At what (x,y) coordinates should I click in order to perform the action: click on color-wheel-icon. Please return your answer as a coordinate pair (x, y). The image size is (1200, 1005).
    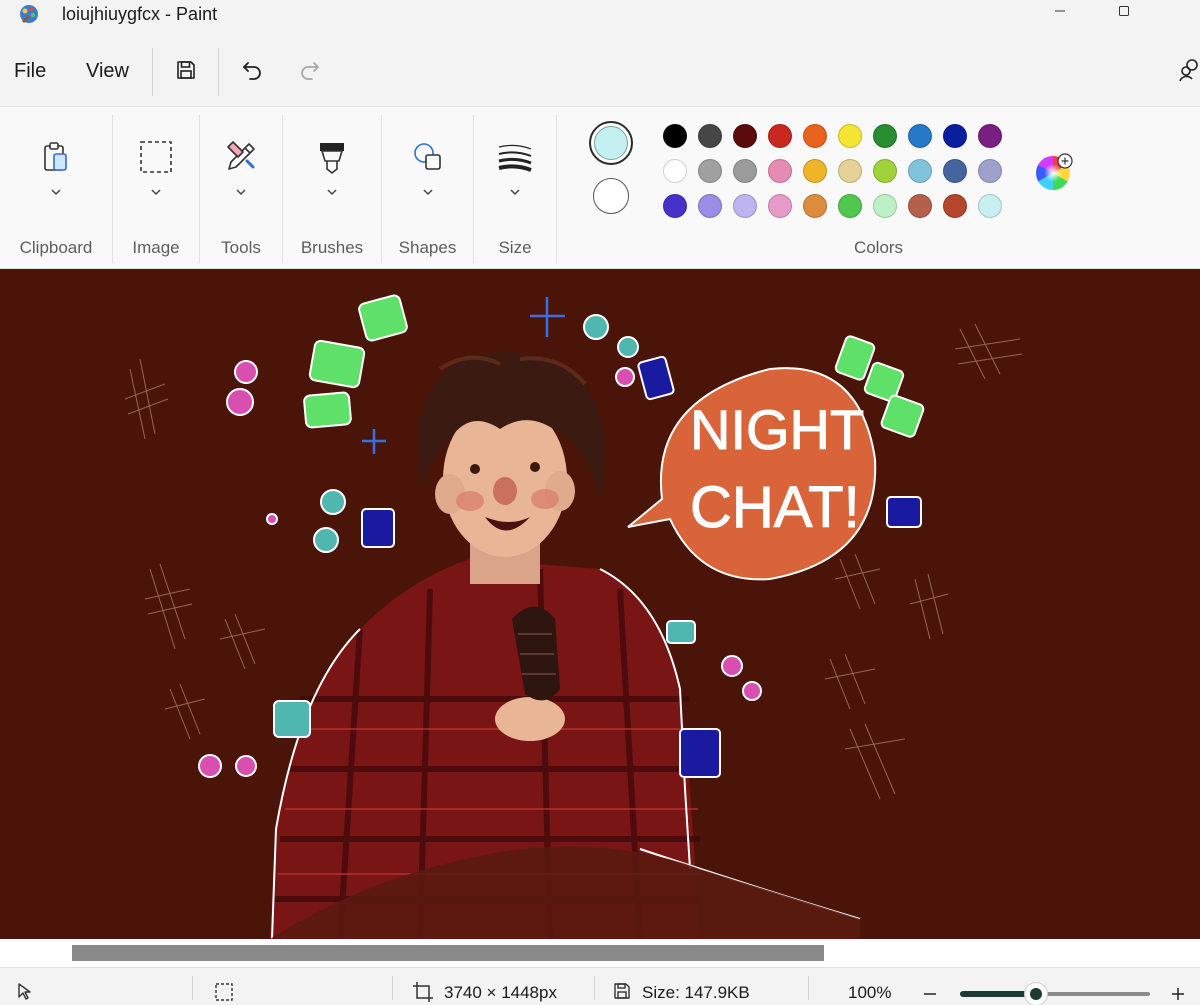
    Looking at the image, I should click on (1054, 171).